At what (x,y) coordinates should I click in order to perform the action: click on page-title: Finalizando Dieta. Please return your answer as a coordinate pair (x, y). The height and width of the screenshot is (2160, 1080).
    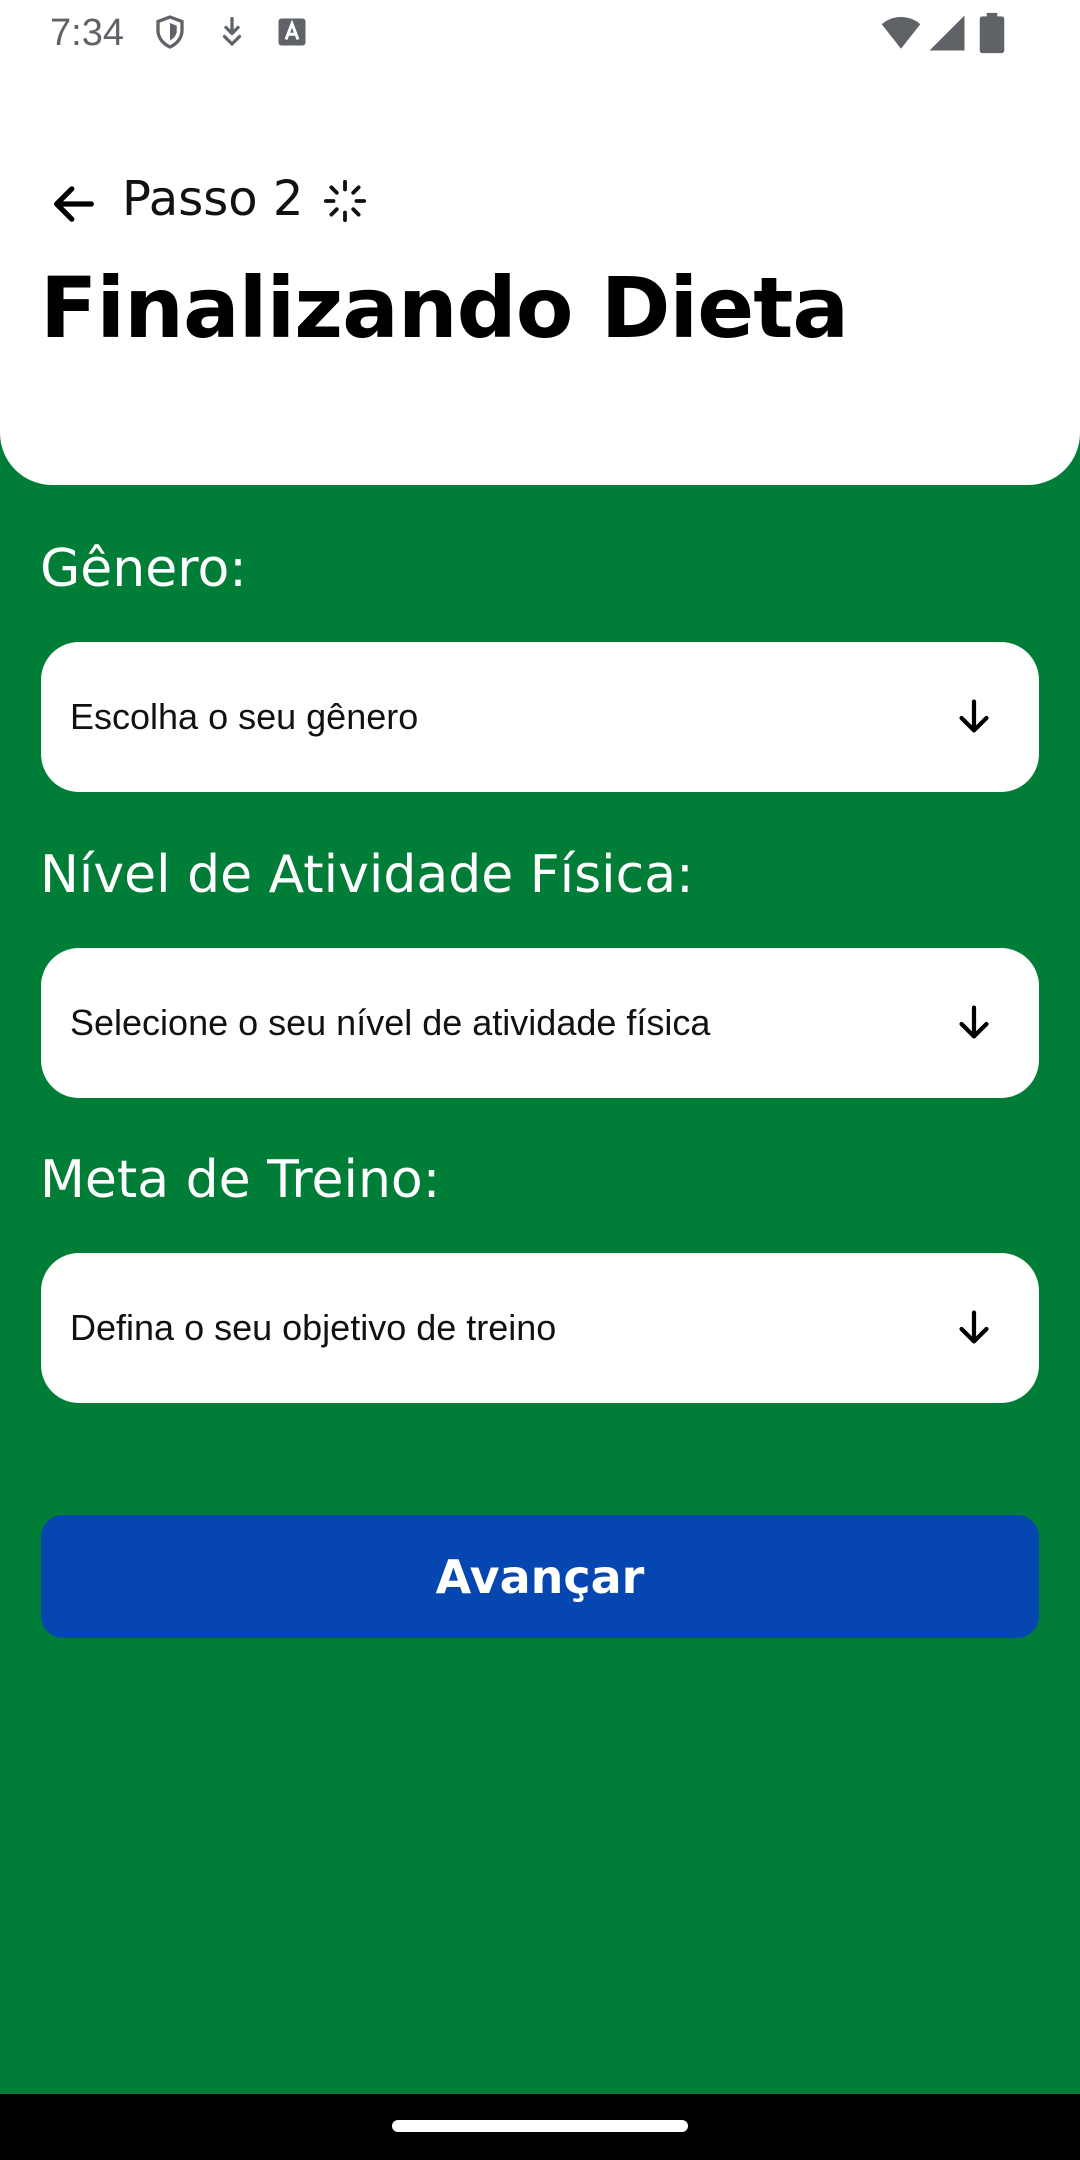
    Looking at the image, I should click on (444, 308).